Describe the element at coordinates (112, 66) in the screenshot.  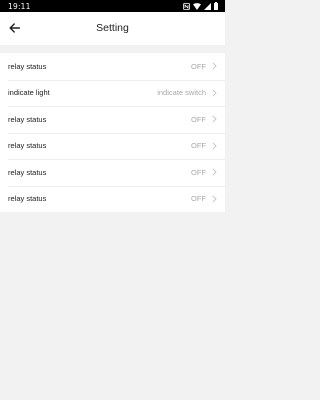
I see `setting-row-relay-status-1: relay status OFF` at that location.